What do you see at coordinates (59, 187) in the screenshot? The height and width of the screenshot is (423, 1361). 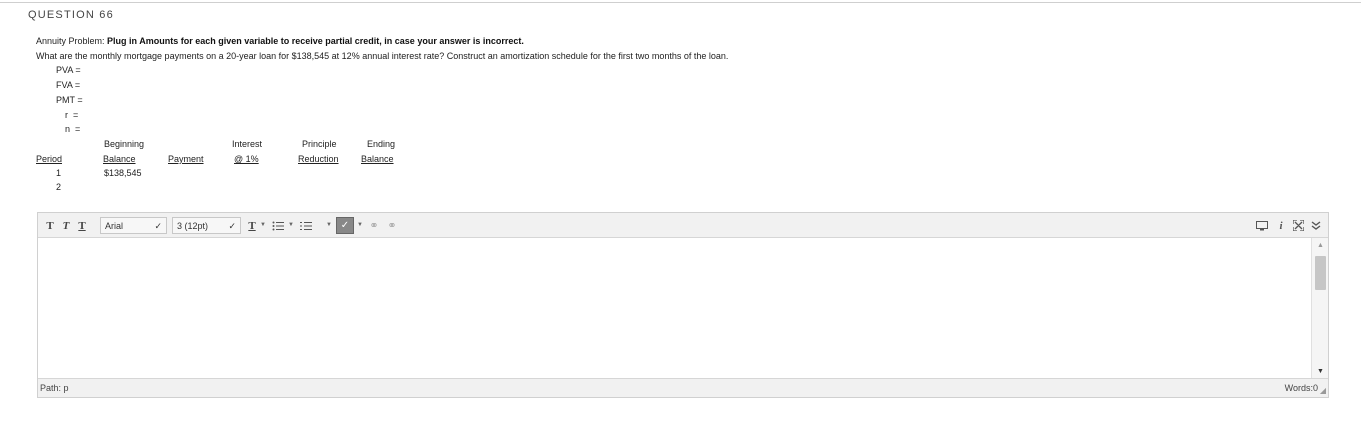 I see `table-row-period: 2` at bounding box center [59, 187].